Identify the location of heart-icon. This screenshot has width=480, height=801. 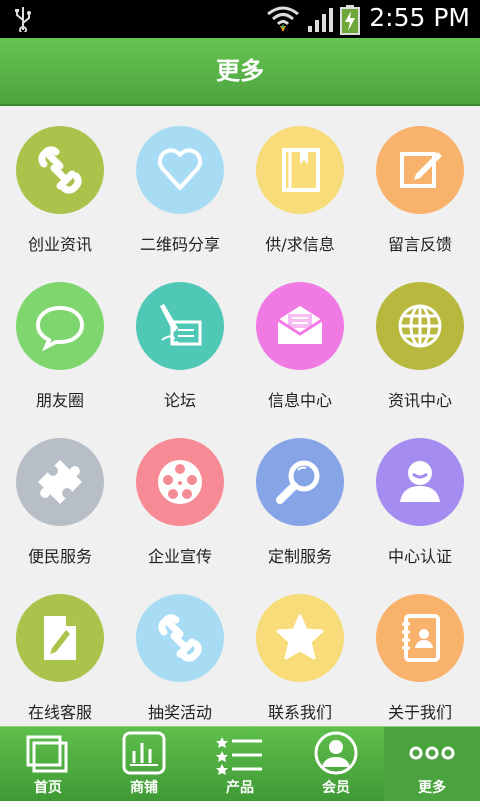
(180, 169).